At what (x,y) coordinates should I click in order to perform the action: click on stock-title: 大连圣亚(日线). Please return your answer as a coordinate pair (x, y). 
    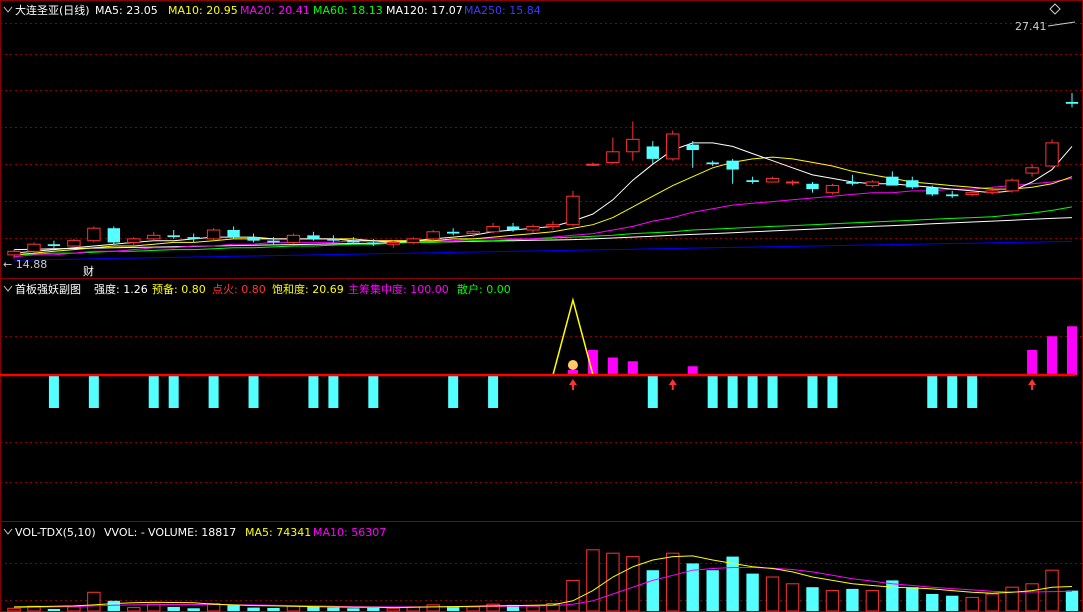
    Looking at the image, I should click on (52, 10).